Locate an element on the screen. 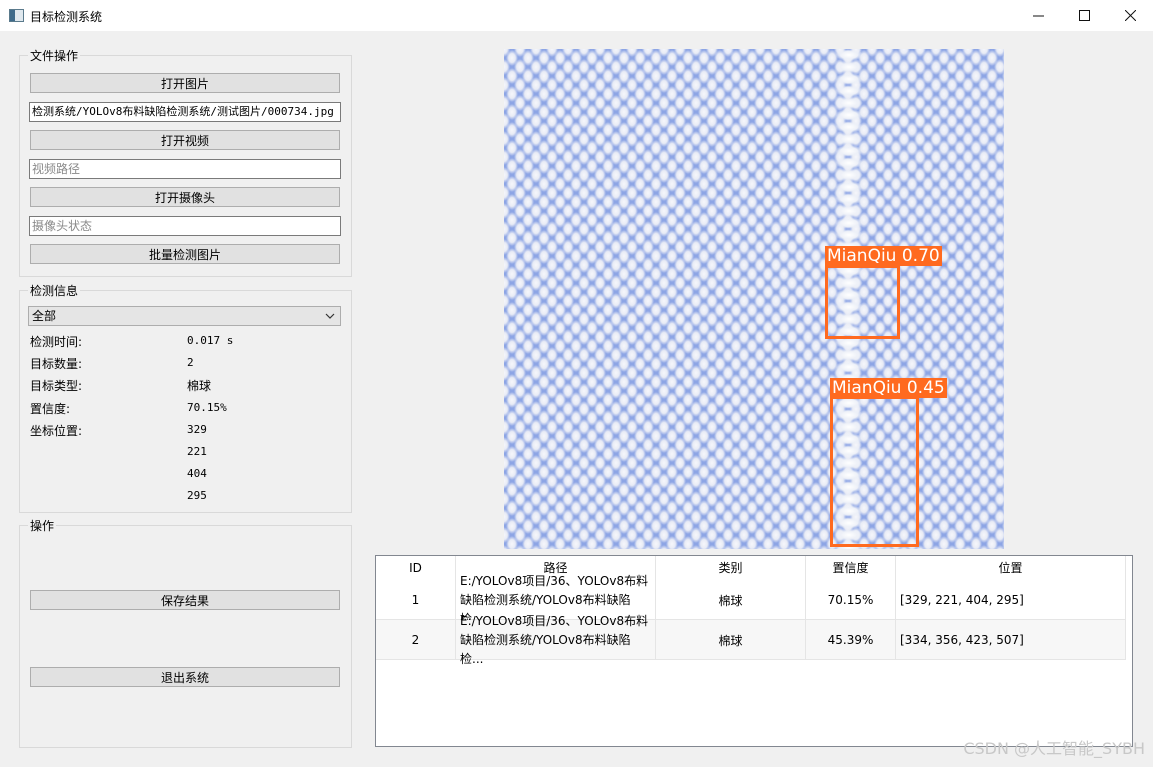 The height and width of the screenshot is (767, 1153). minimize-icon is located at coordinates (1038, 16).